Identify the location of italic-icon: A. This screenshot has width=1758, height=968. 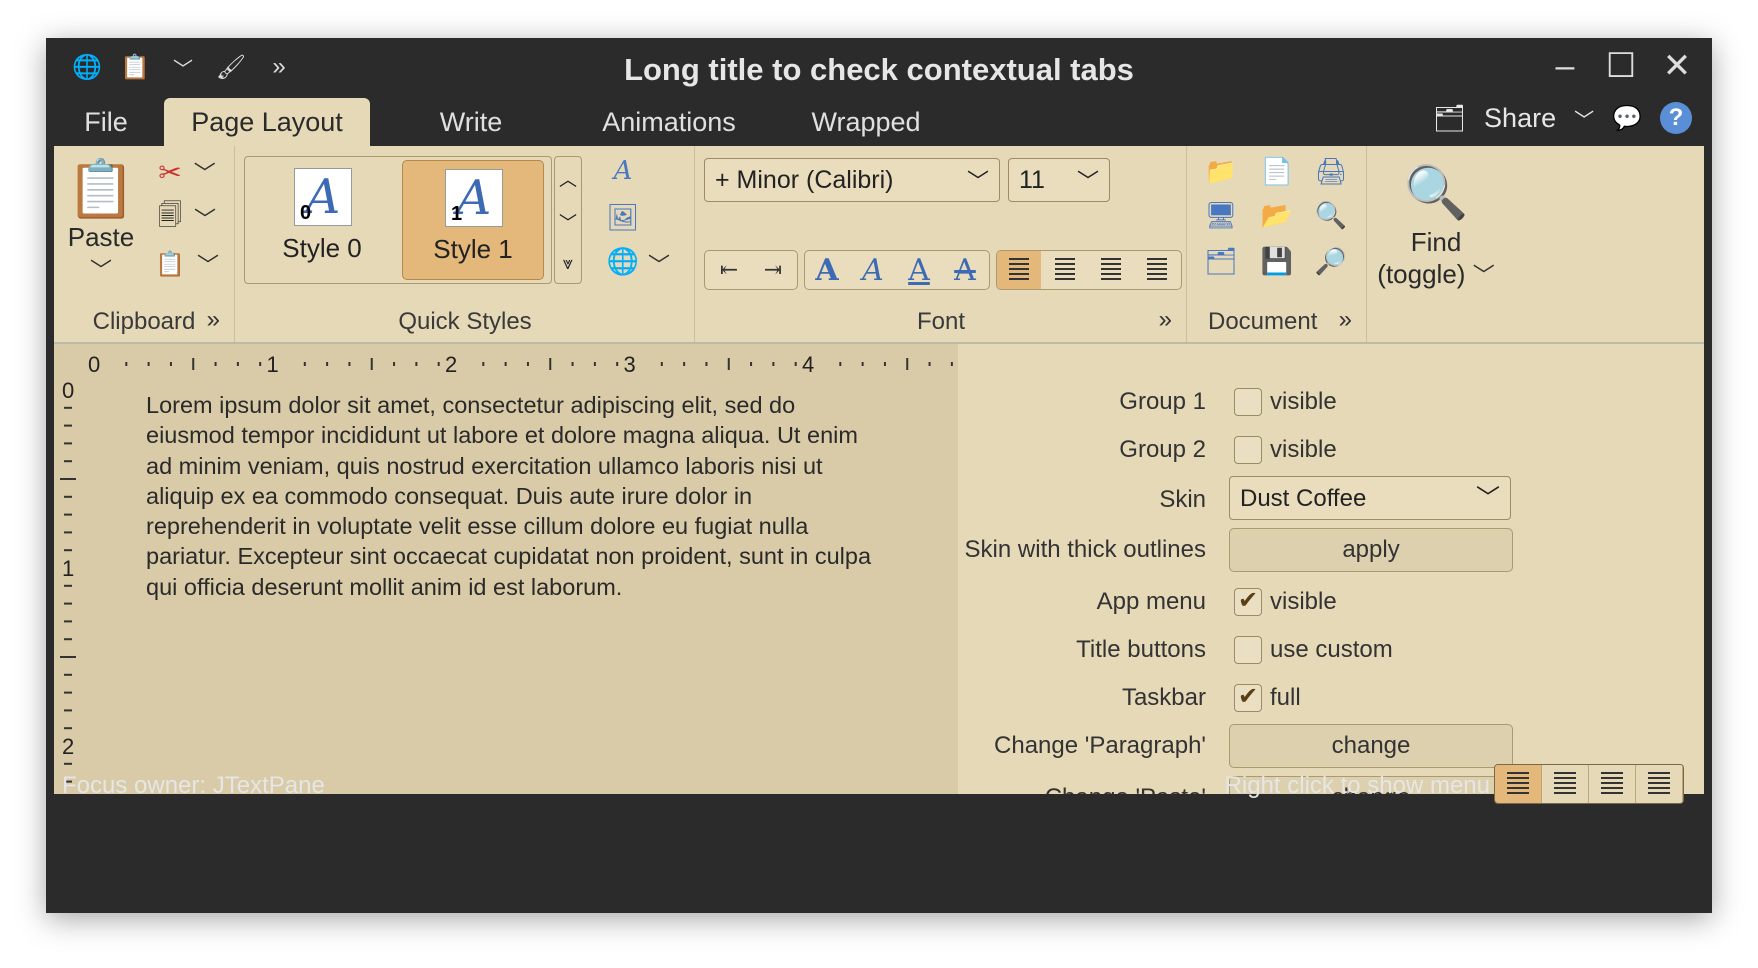
(873, 270).